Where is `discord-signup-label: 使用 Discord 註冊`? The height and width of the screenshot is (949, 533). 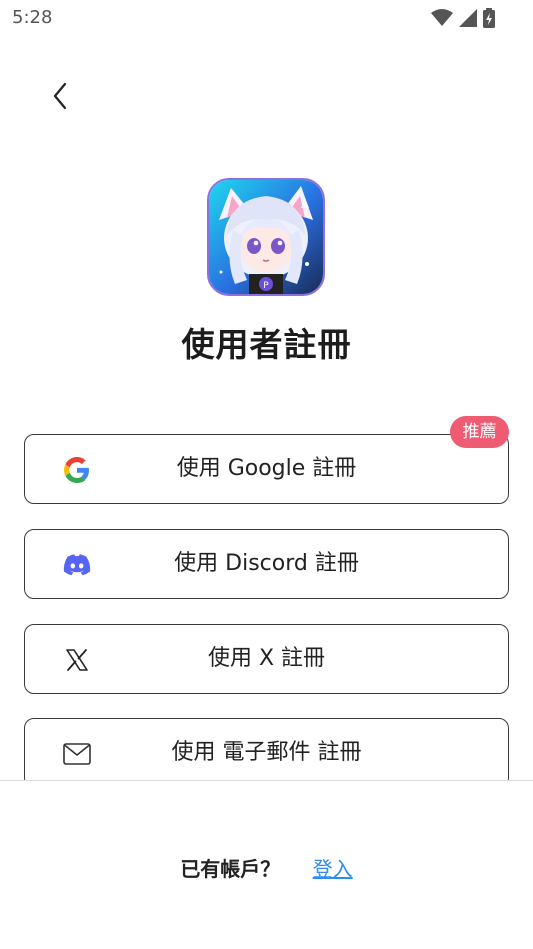
discord-signup-label: 使用 Discord 註冊 is located at coordinates (266, 563).